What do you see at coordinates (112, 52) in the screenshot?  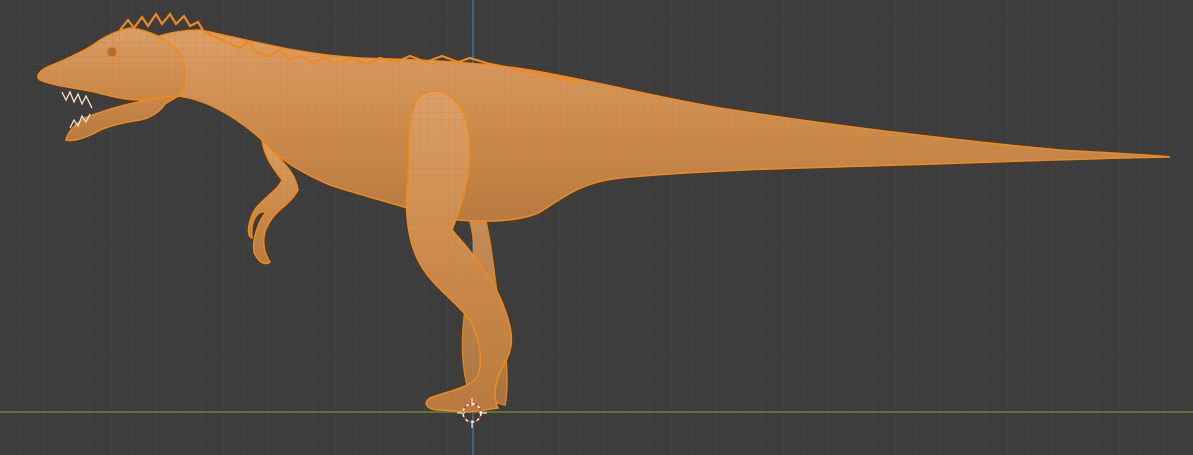 I see `eye` at bounding box center [112, 52].